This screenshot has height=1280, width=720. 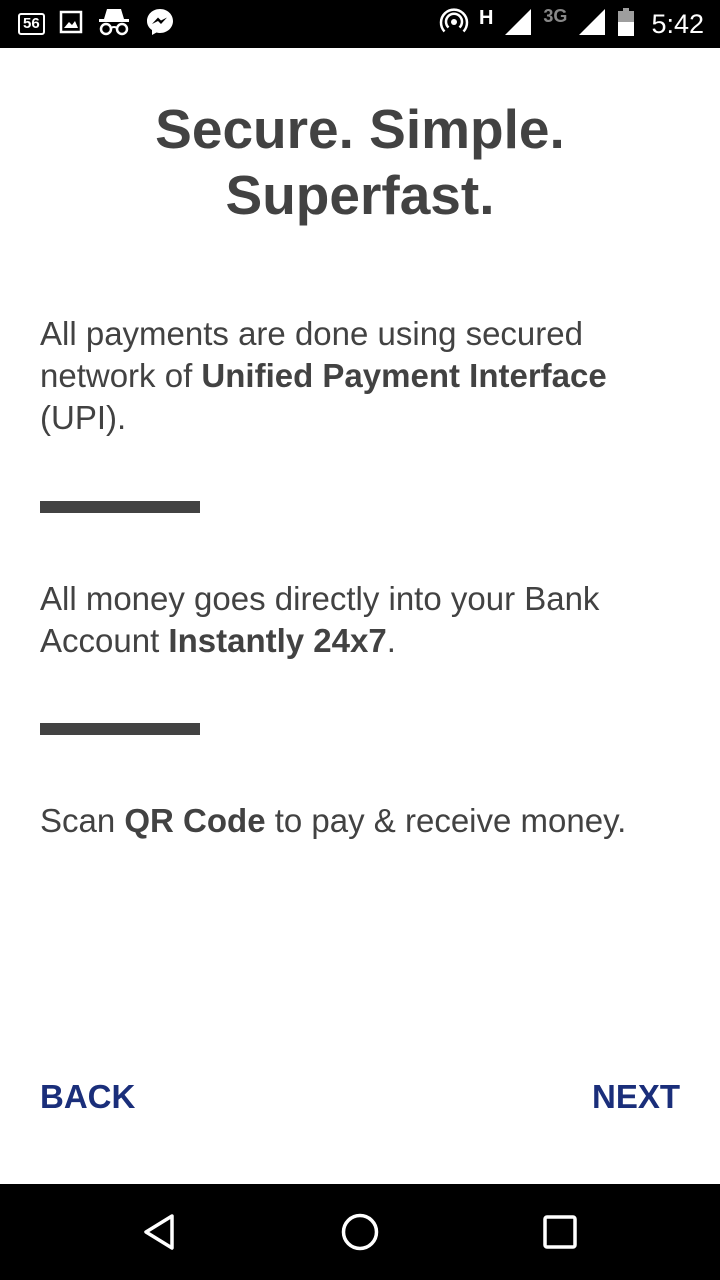 I want to click on feature-bank-highlight: Instantly 24x7, so click(x=277, y=640).